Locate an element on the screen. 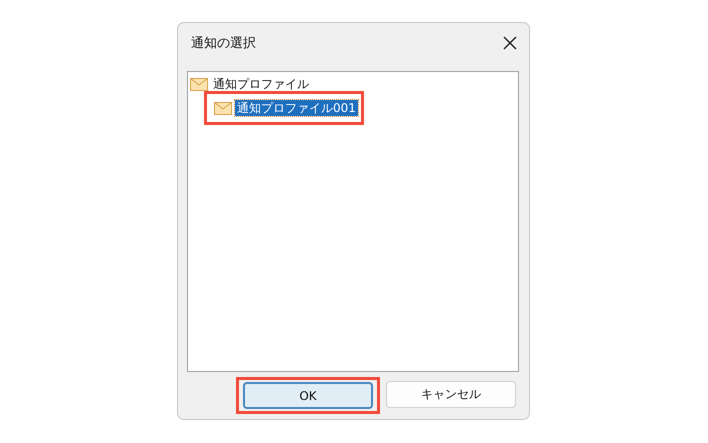 The height and width of the screenshot is (443, 708). tree-item: 通知プロファイル001 is located at coordinates (296, 108).